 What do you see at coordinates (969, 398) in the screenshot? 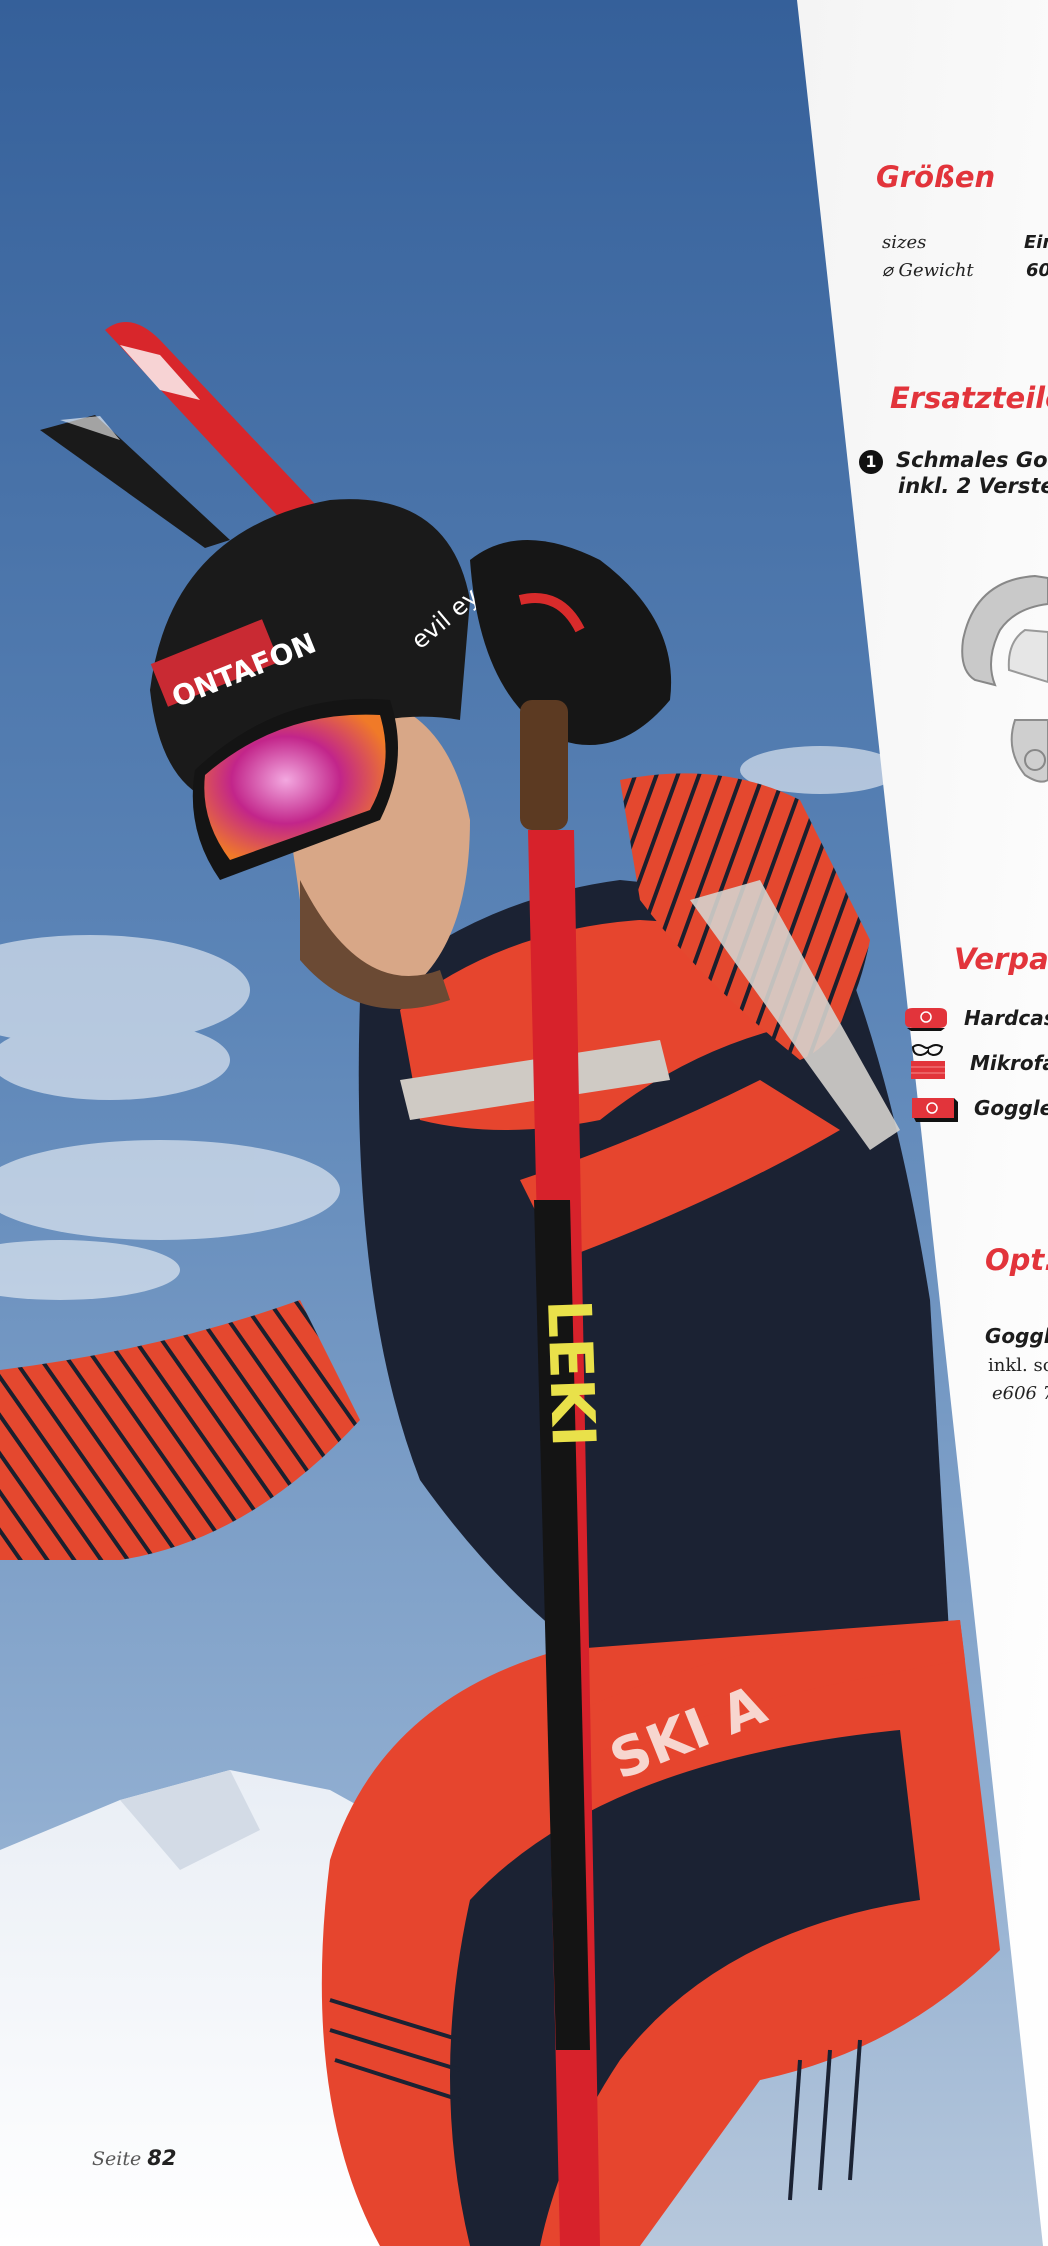
I see `spare-parts-heading: Ersatzteile` at bounding box center [969, 398].